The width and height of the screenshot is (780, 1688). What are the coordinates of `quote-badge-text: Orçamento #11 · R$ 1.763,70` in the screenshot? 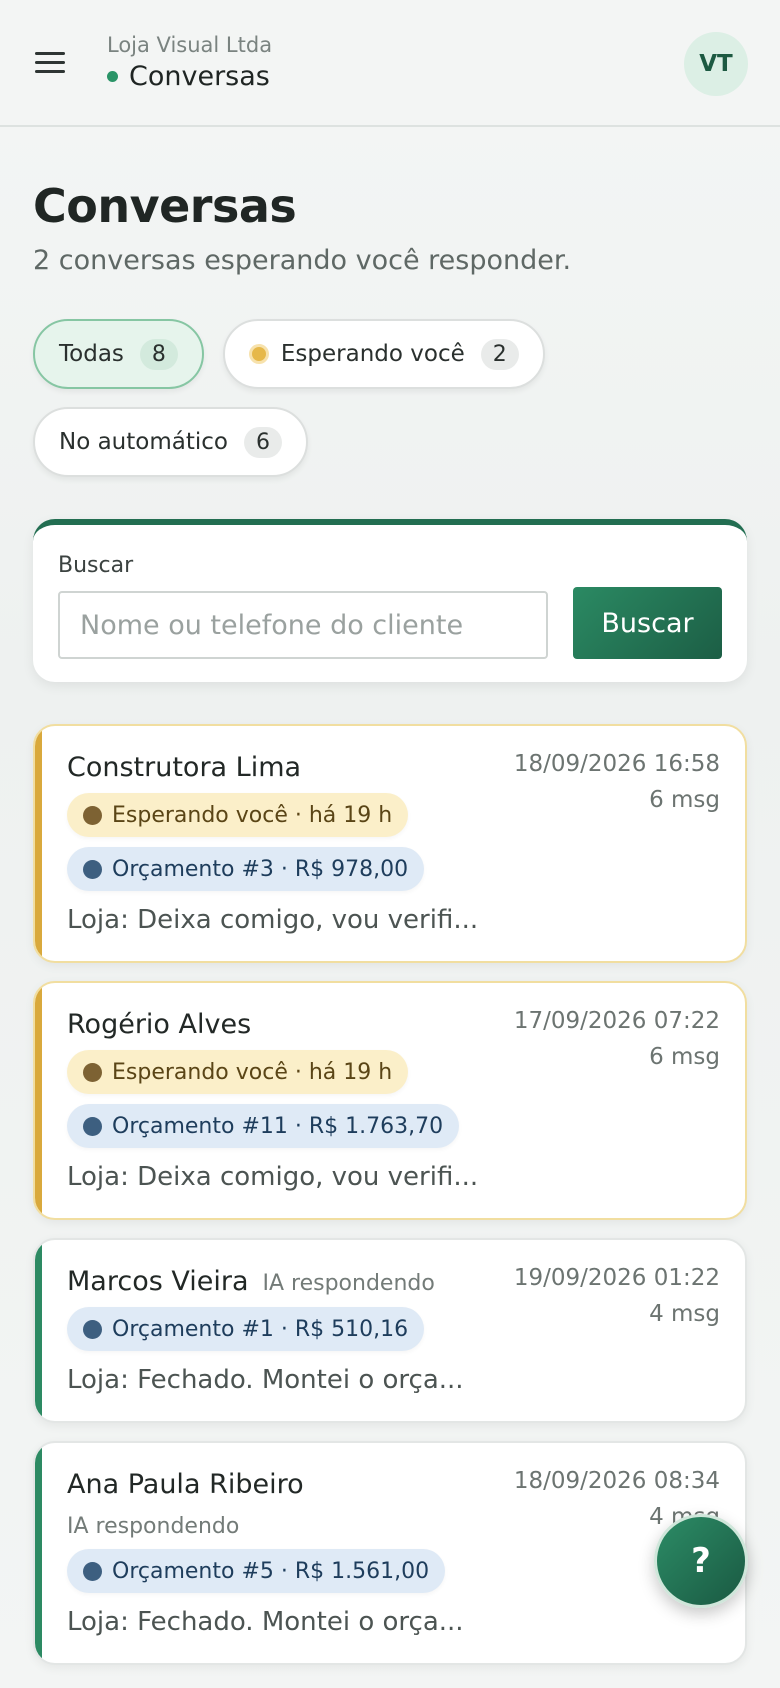 It's located at (278, 1126).